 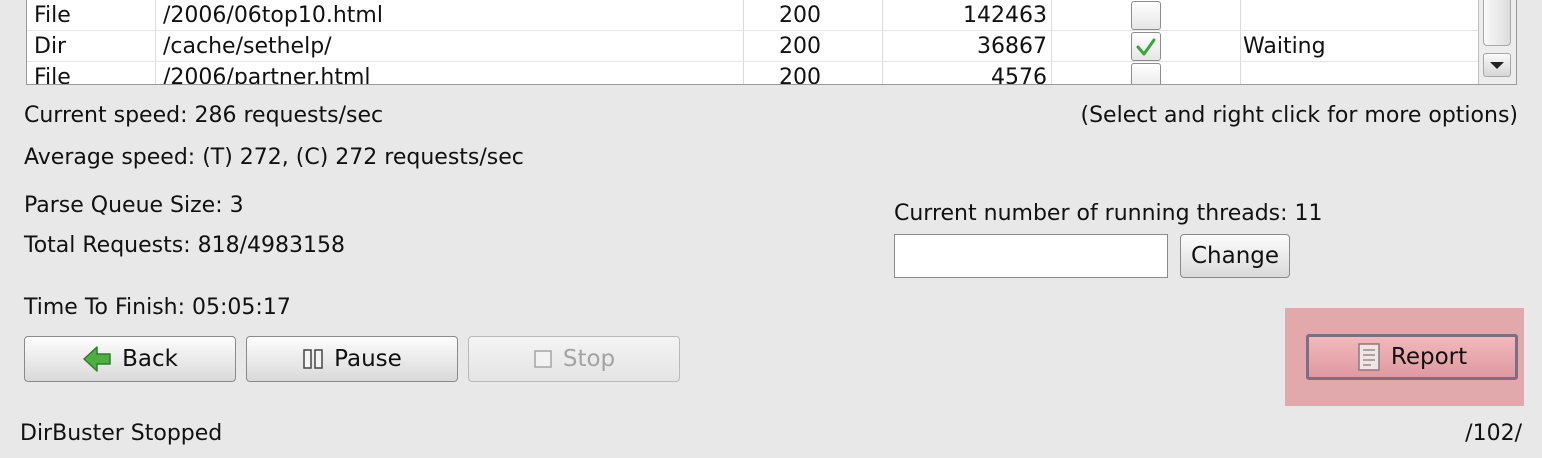 I want to click on current-path-indicator: /102/, so click(x=1493, y=433).